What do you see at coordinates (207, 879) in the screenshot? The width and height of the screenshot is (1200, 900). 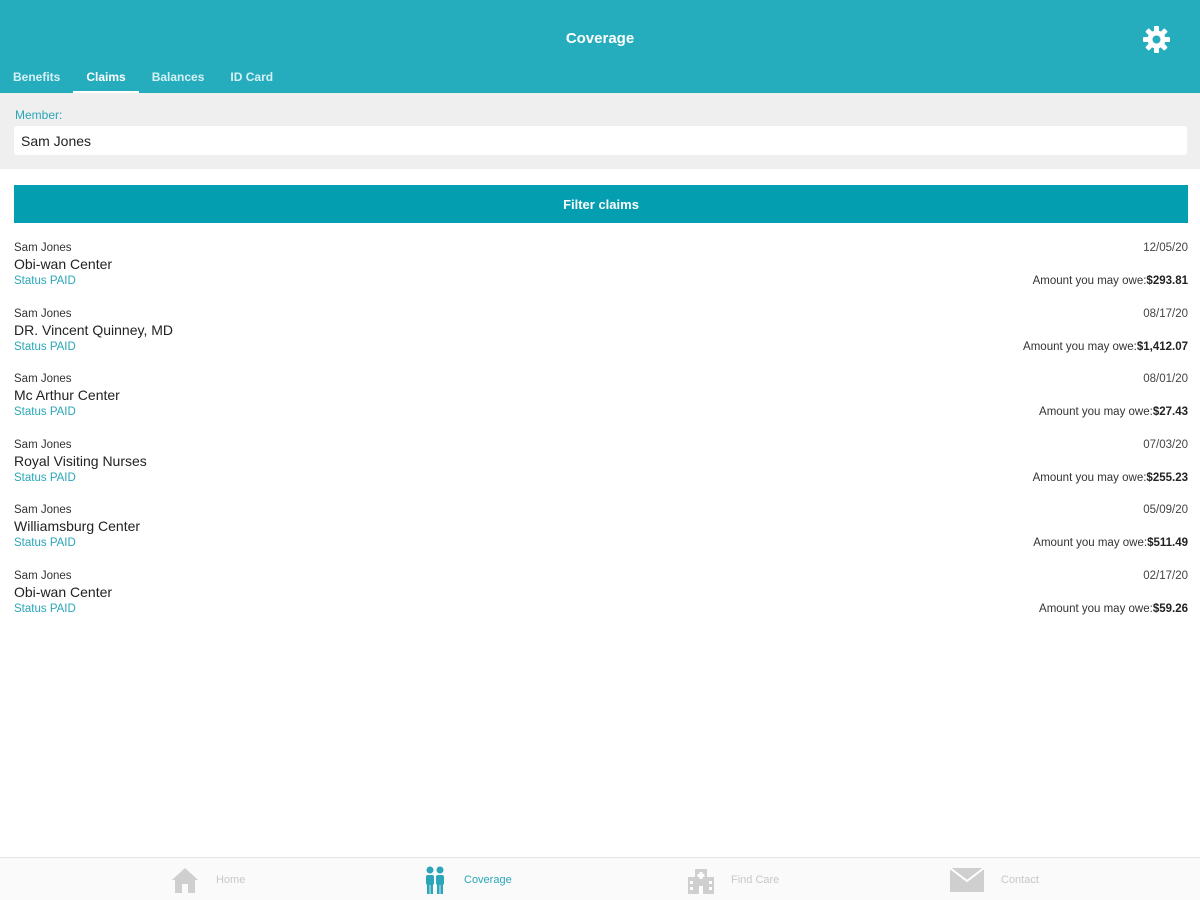 I see `nav-home: Home` at bounding box center [207, 879].